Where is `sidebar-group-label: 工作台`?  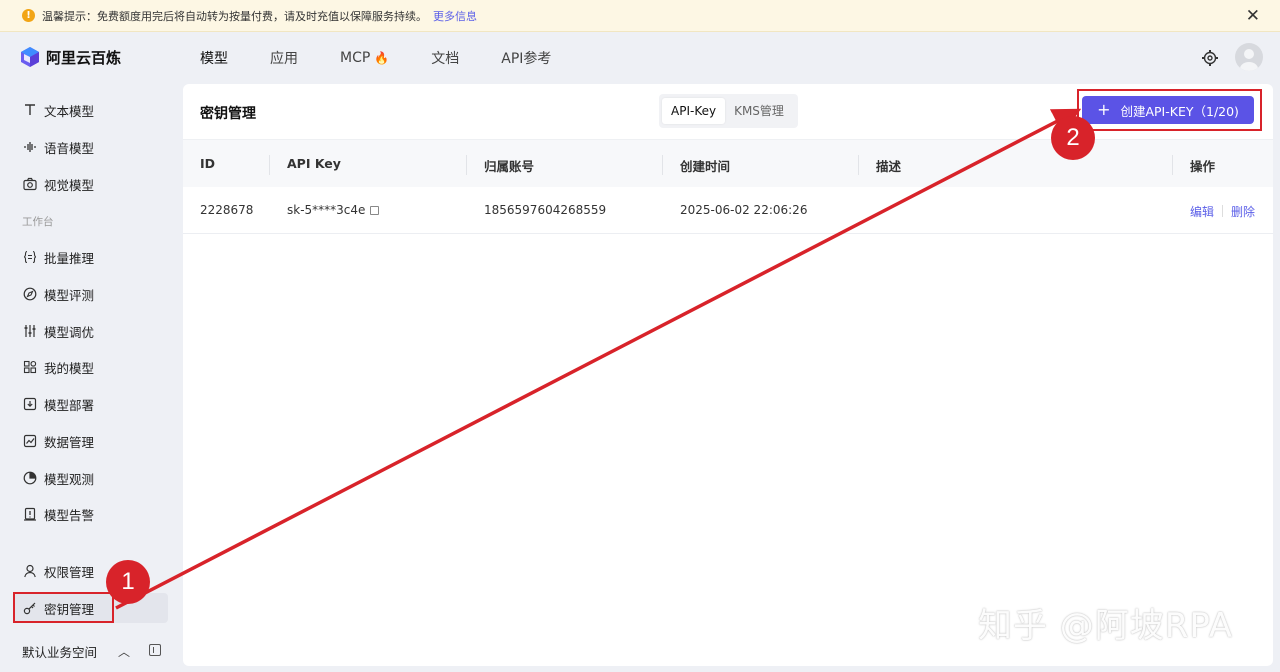
sidebar-group-label: 工作台 is located at coordinates (38, 222).